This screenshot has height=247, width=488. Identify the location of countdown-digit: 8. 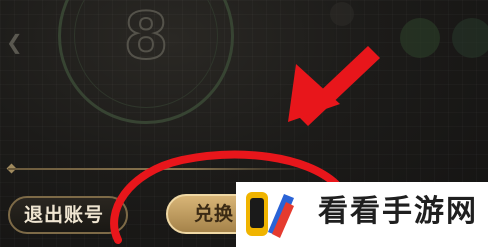
(146, 37).